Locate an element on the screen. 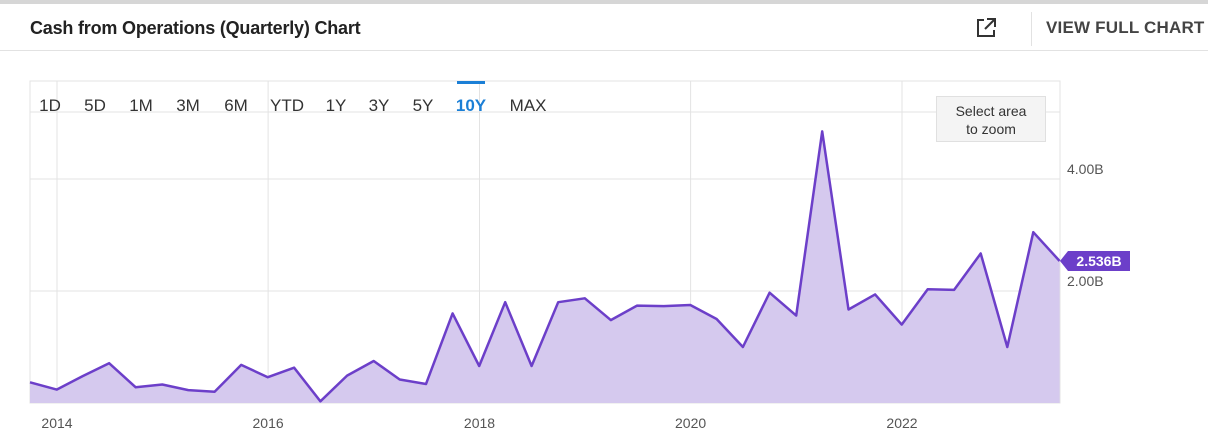  x-tick-label: 2022 is located at coordinates (901, 423).